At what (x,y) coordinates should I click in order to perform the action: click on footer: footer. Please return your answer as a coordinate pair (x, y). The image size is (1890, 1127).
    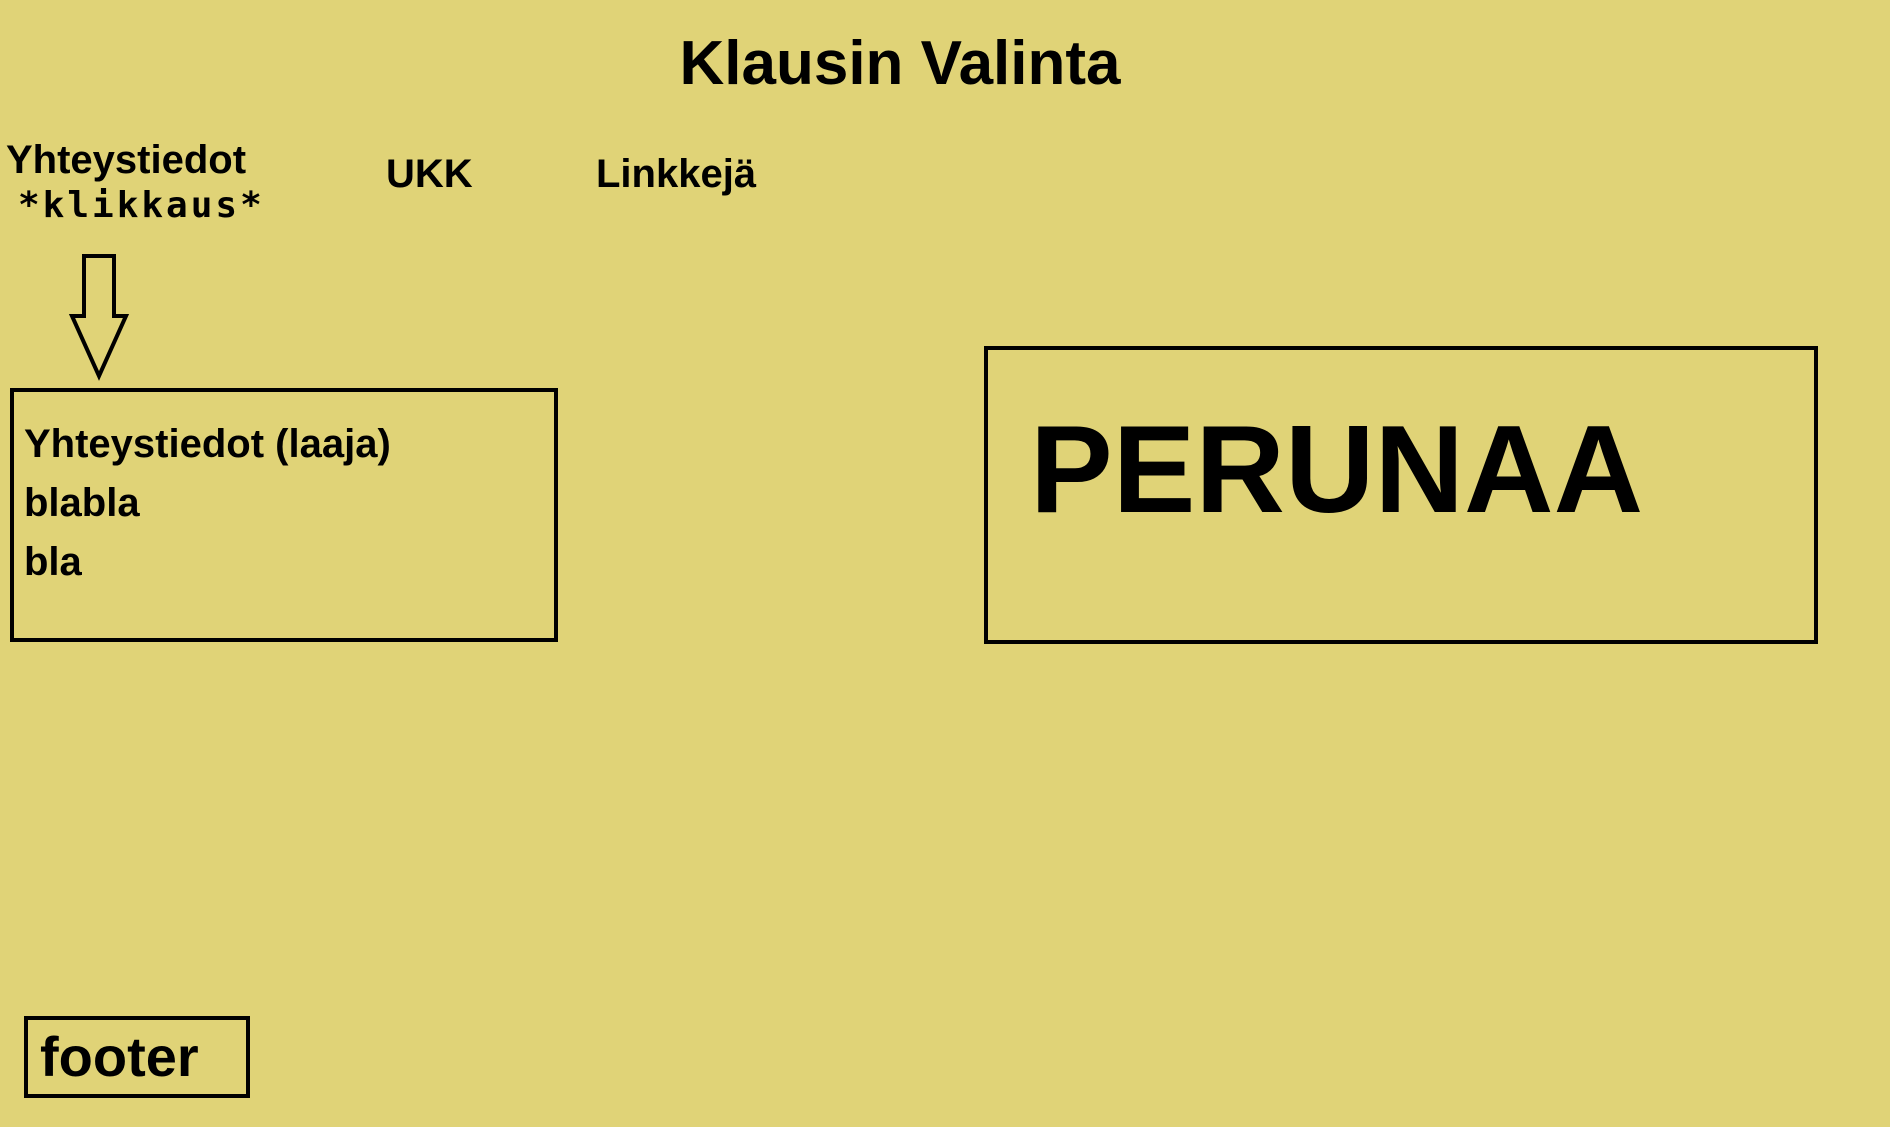
    Looking at the image, I should click on (137, 1057).